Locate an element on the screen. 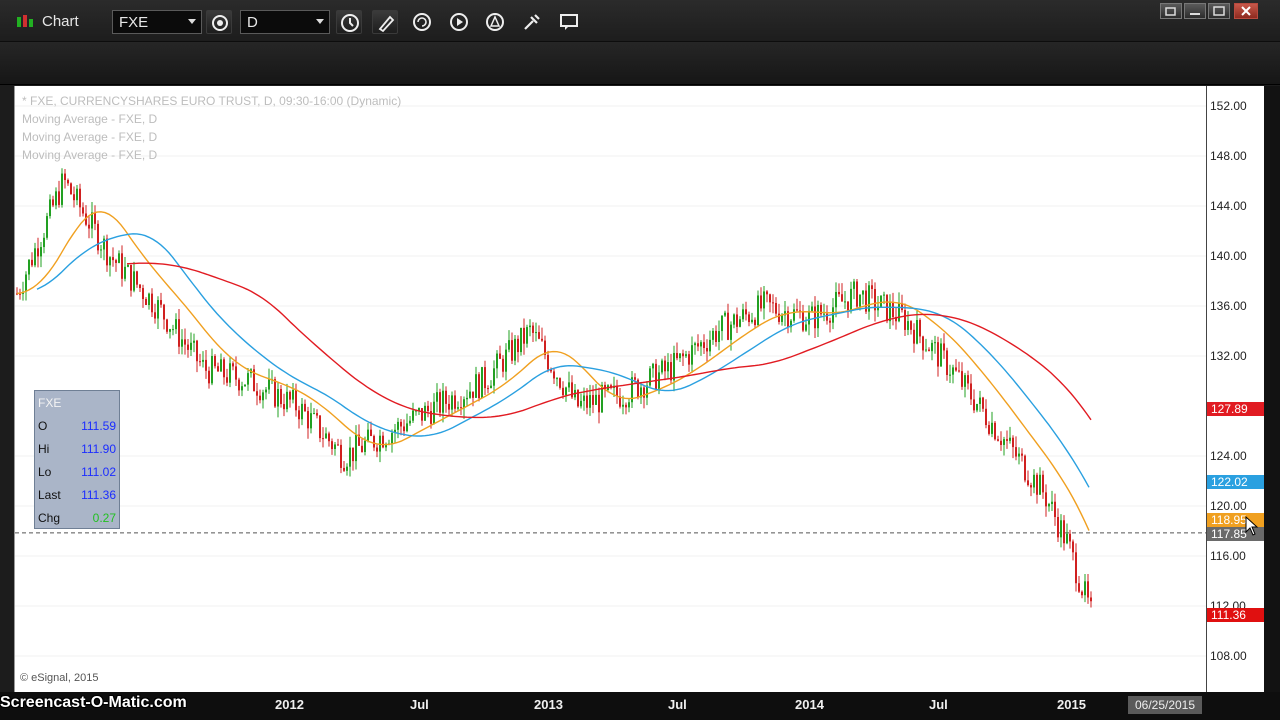 The image size is (1280, 720). symbol-link-button is located at coordinates (219, 22).